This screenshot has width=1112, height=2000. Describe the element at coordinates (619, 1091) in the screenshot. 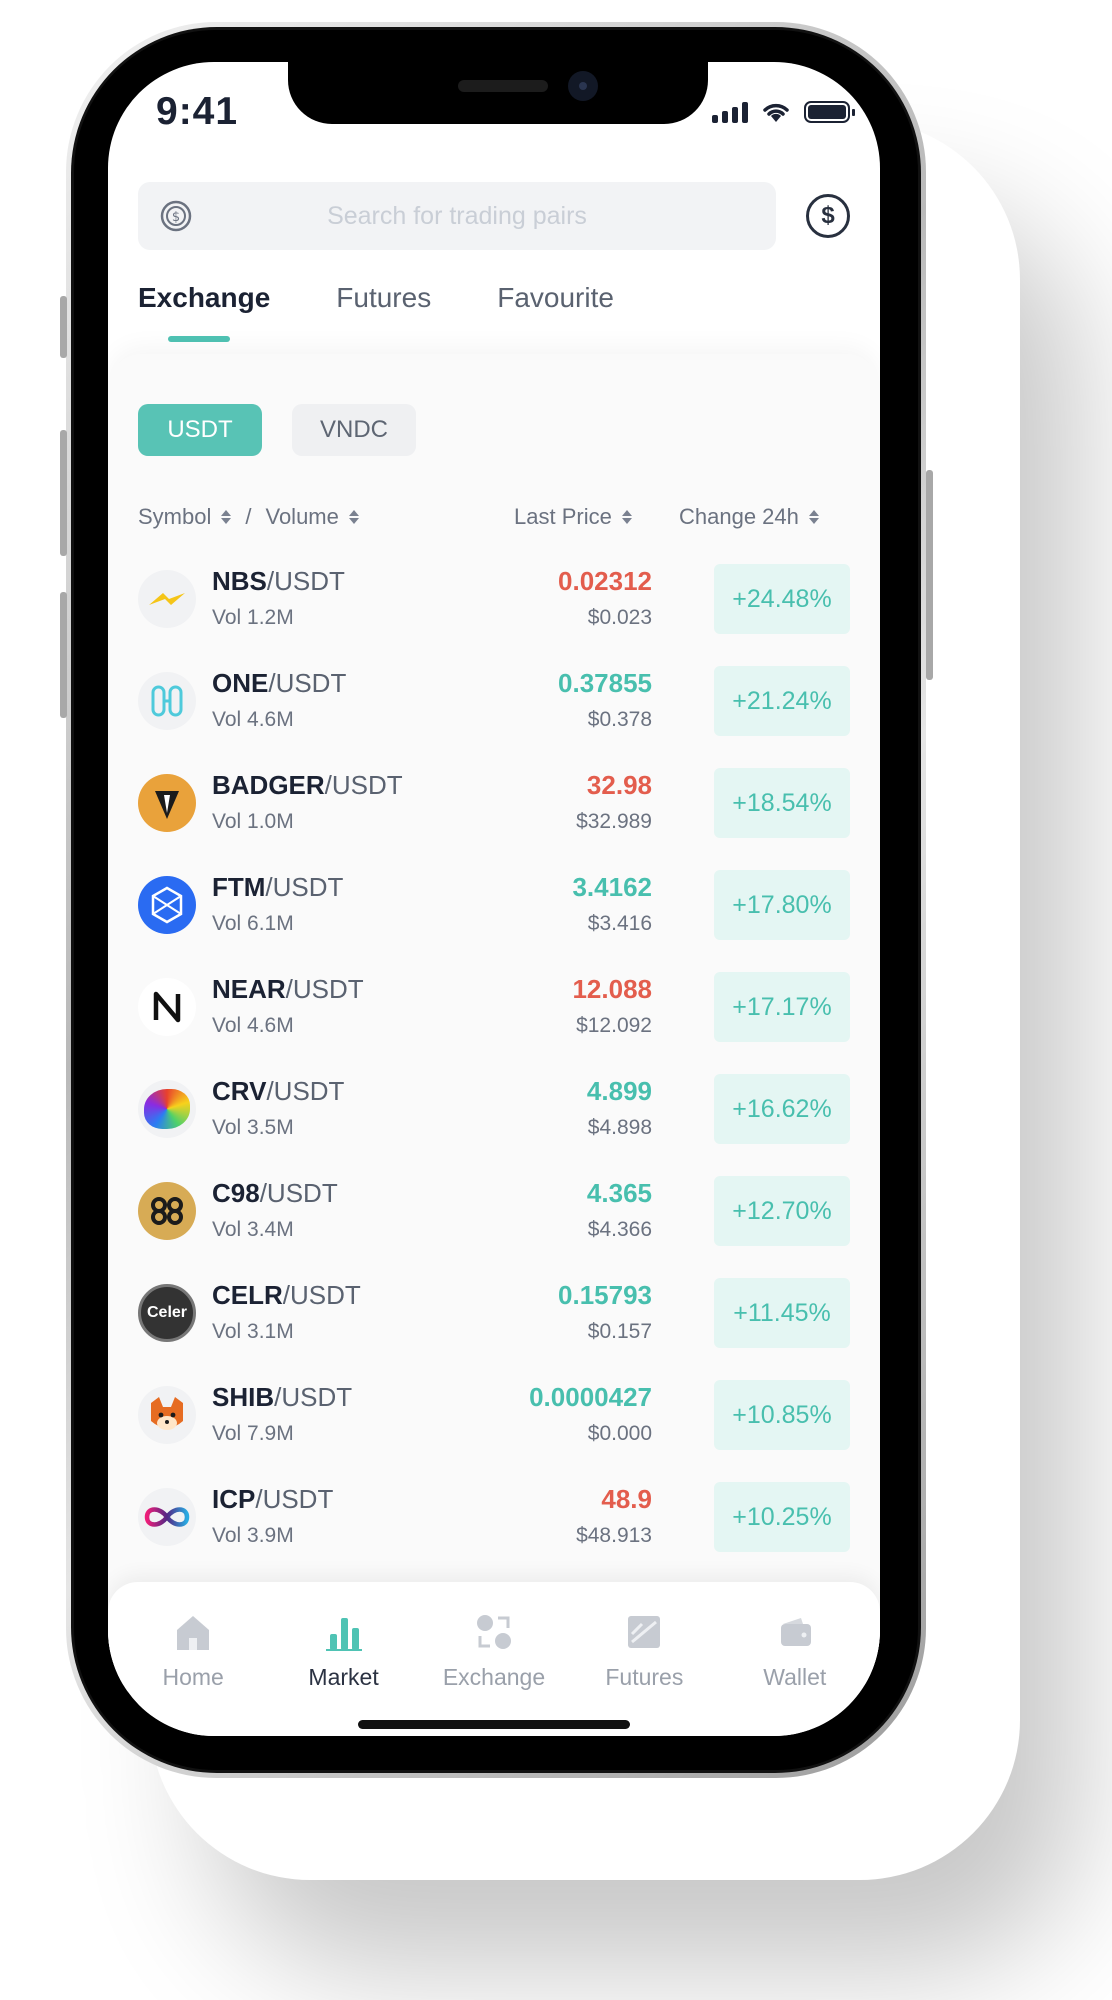

I see `last-price: 4.899` at that location.